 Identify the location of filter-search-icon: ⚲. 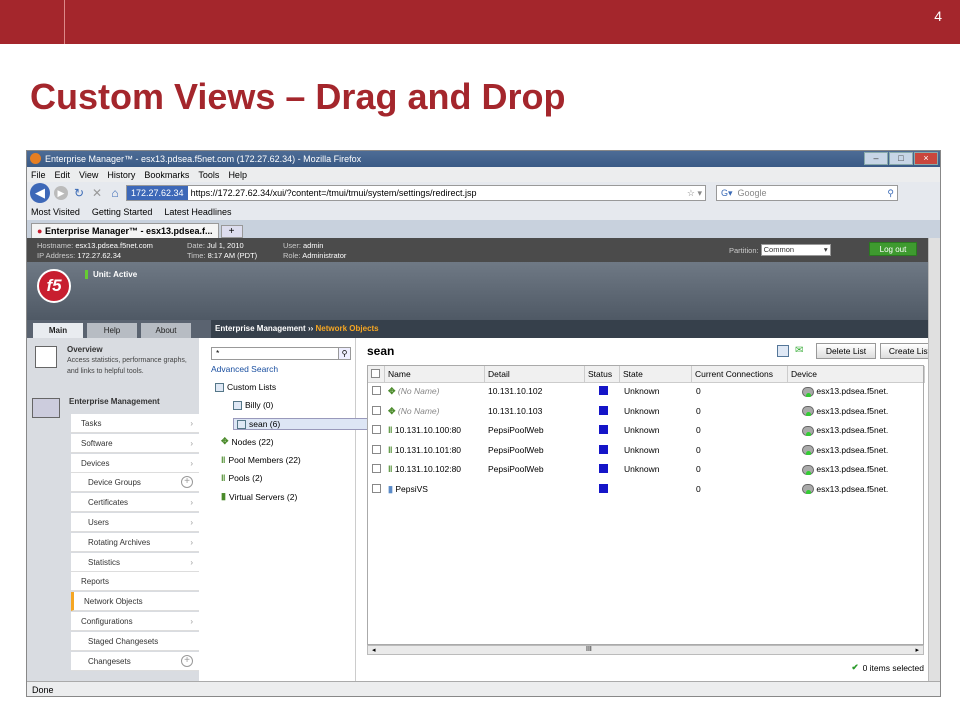
(344, 353).